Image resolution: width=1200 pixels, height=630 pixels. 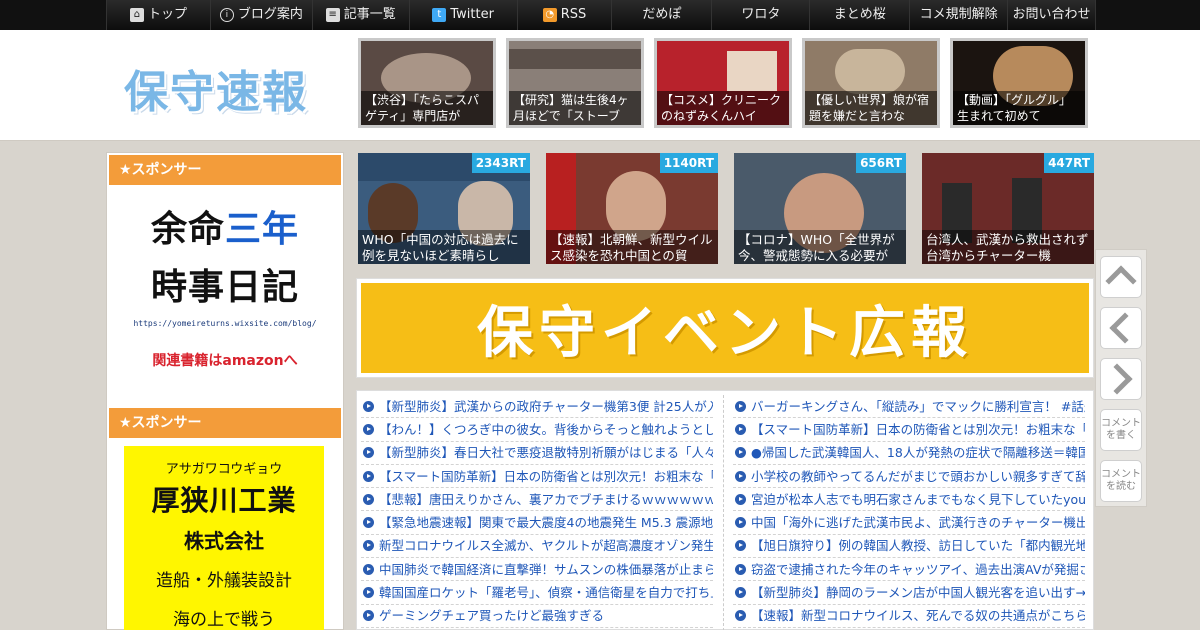 I want to click on nav-item-top: ⌂ トップ, so click(x=159, y=15).